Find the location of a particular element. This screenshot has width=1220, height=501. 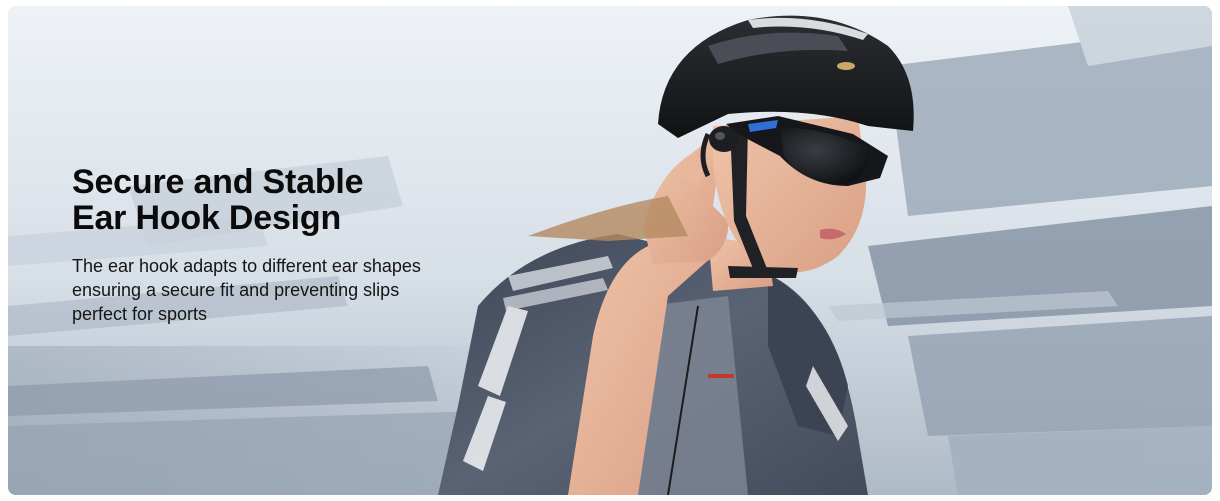

page-title: Secure and Stable Ear Hook Design is located at coordinates (287, 200).